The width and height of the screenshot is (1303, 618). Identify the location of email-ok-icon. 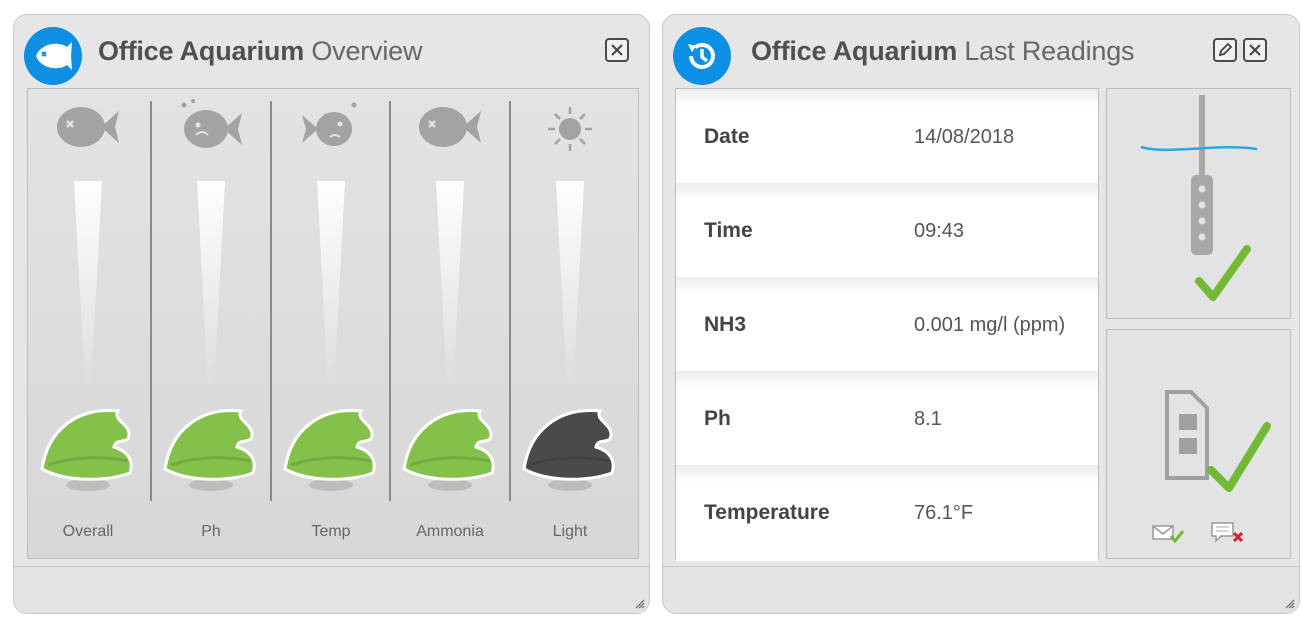
(1168, 534).